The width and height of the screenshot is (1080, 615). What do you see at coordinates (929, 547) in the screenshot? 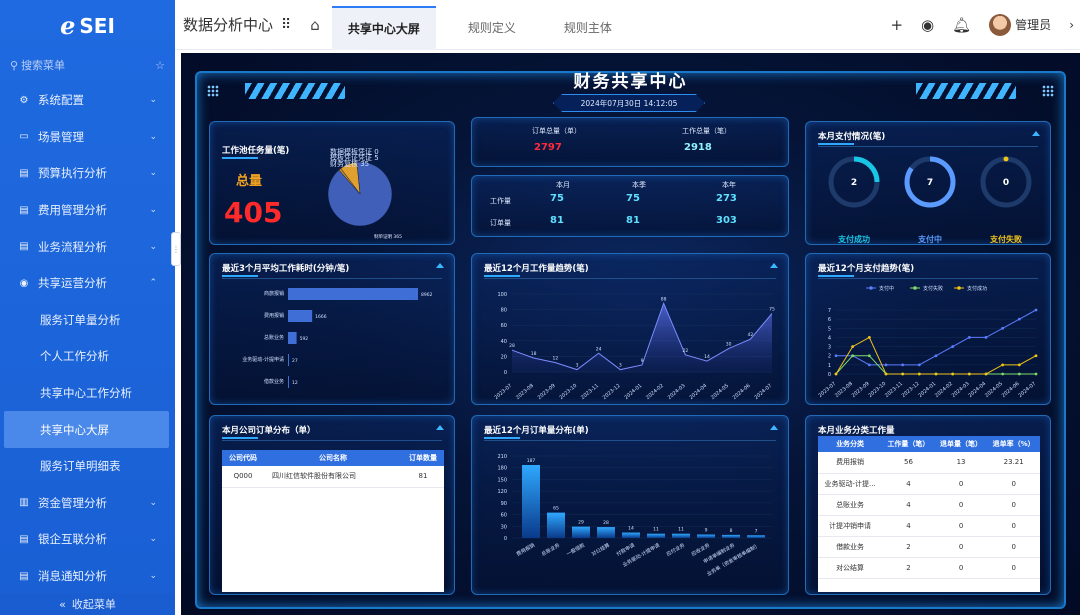
I see `table-row: 借款业务 2 0 0` at bounding box center [929, 547].